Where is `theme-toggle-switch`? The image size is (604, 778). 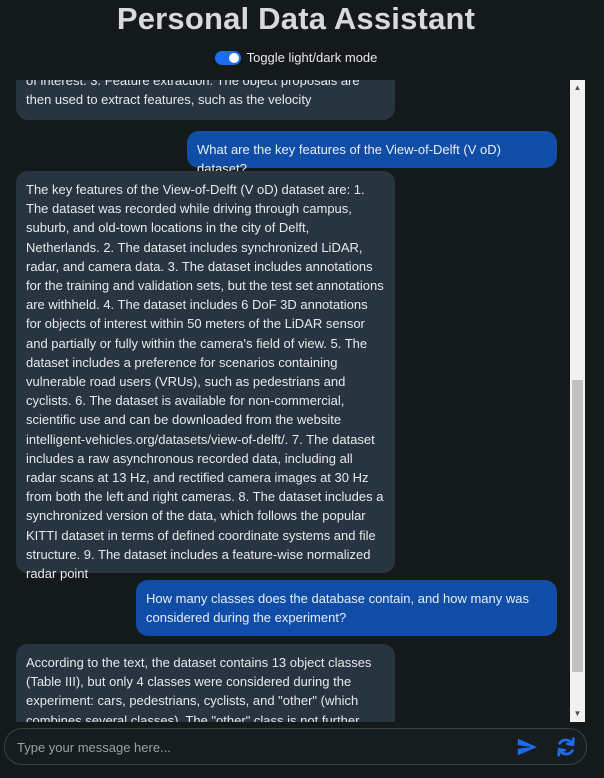
theme-toggle-switch is located at coordinates (227, 57).